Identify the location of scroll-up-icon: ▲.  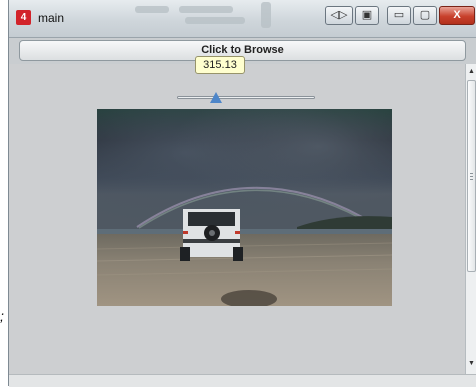
(471, 72).